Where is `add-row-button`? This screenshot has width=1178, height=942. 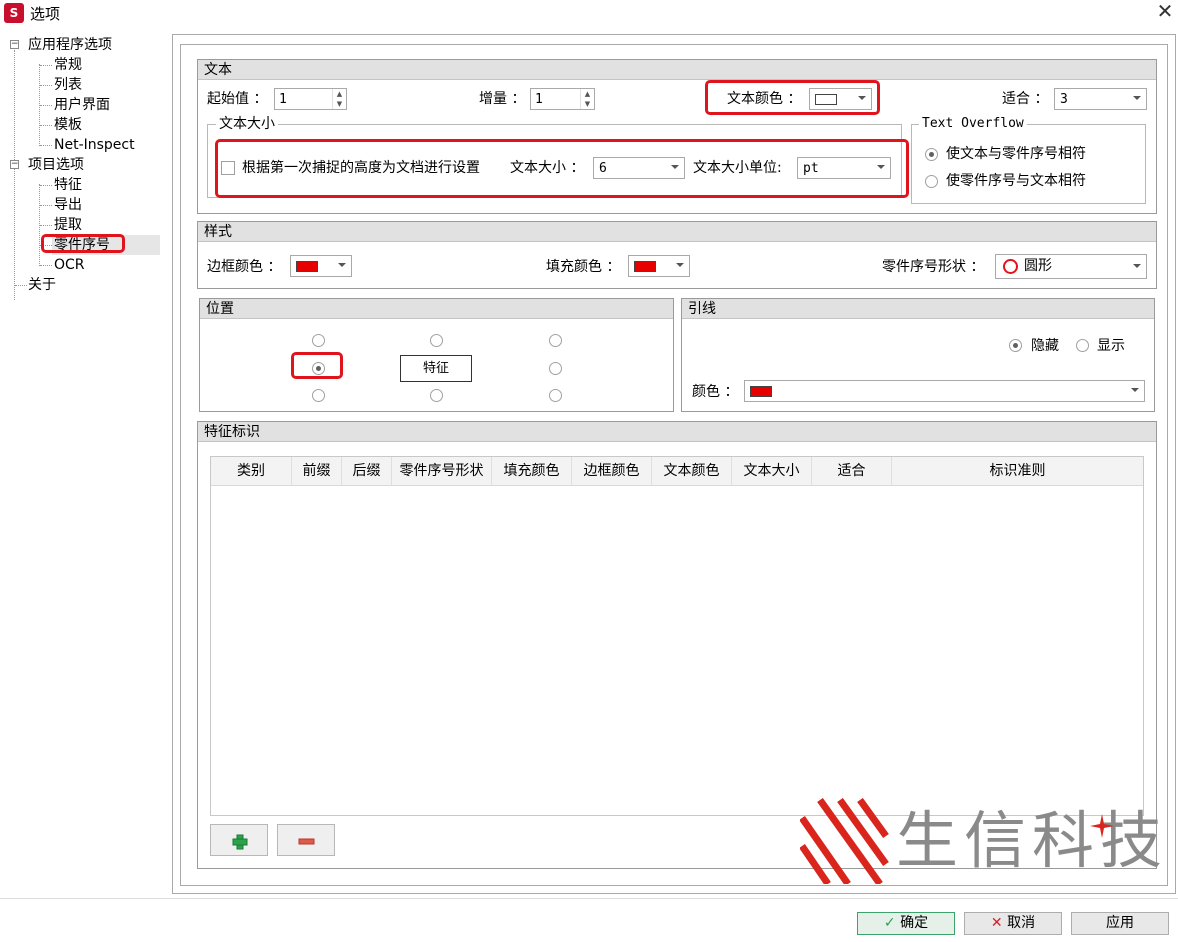
add-row-button is located at coordinates (239, 840).